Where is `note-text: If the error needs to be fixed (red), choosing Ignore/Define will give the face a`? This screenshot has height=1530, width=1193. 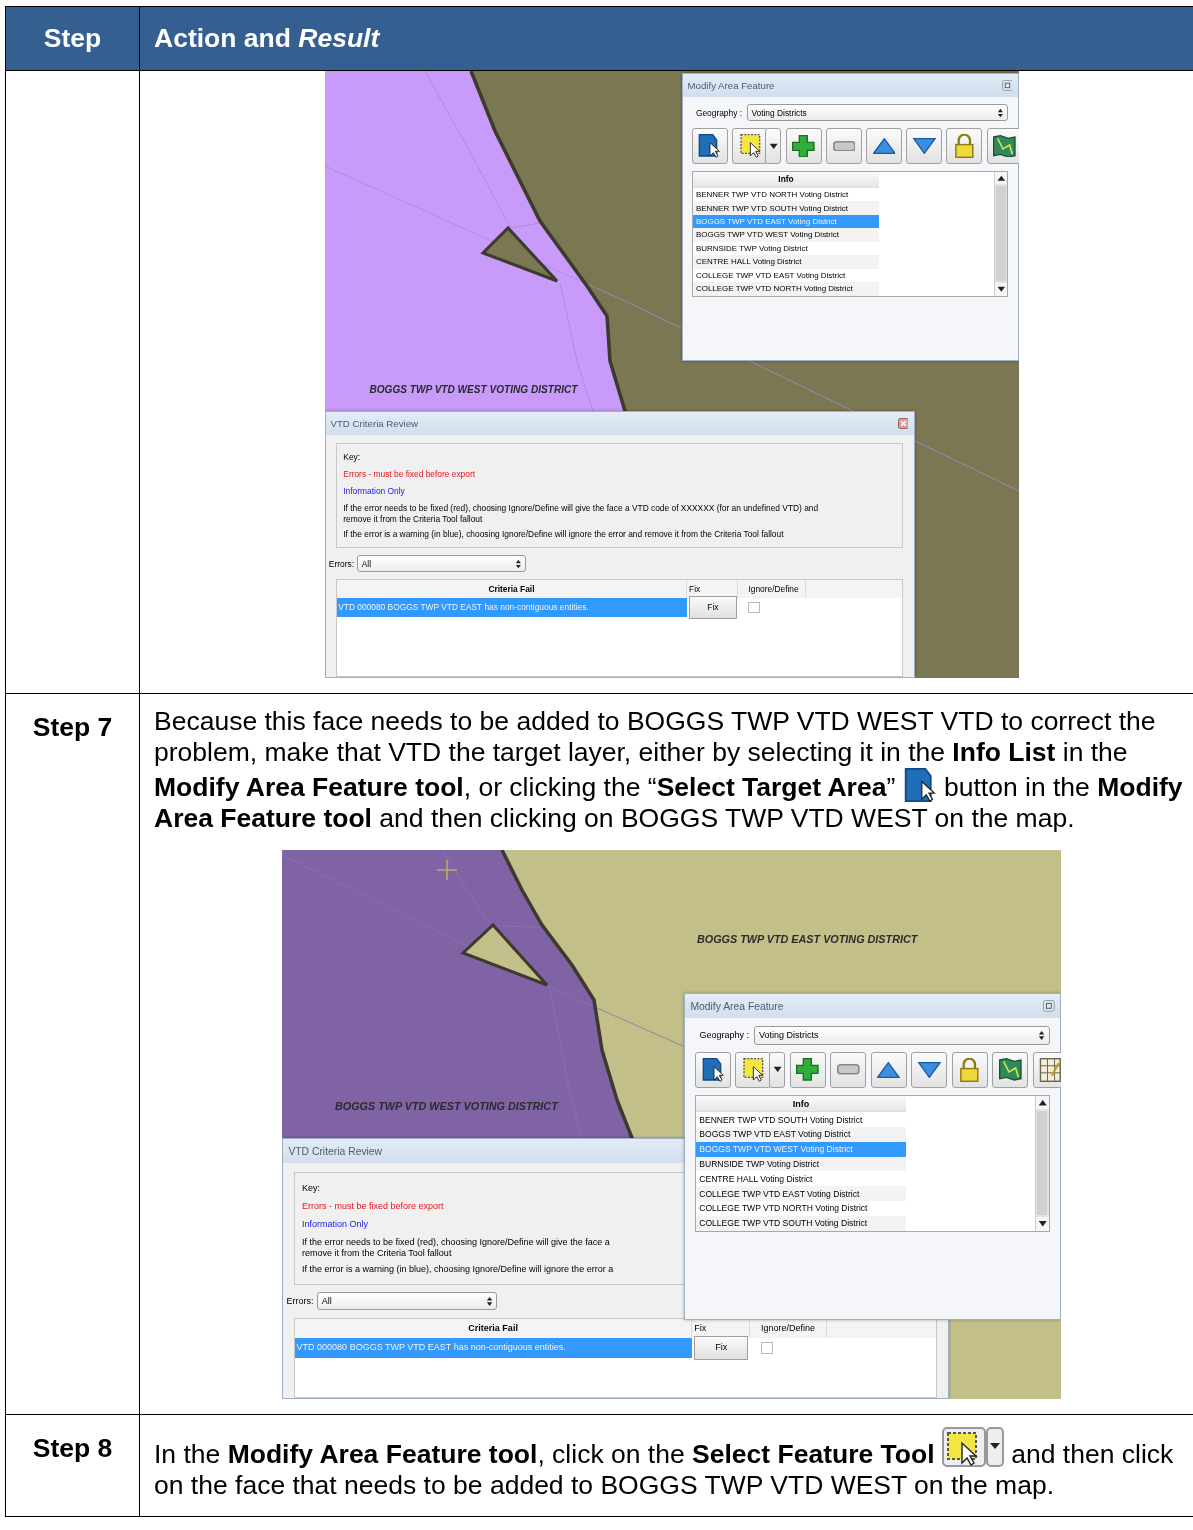 note-text: If the error needs to be fixed (red), choosing Ignore/Define will give the face a is located at coordinates (456, 1242).